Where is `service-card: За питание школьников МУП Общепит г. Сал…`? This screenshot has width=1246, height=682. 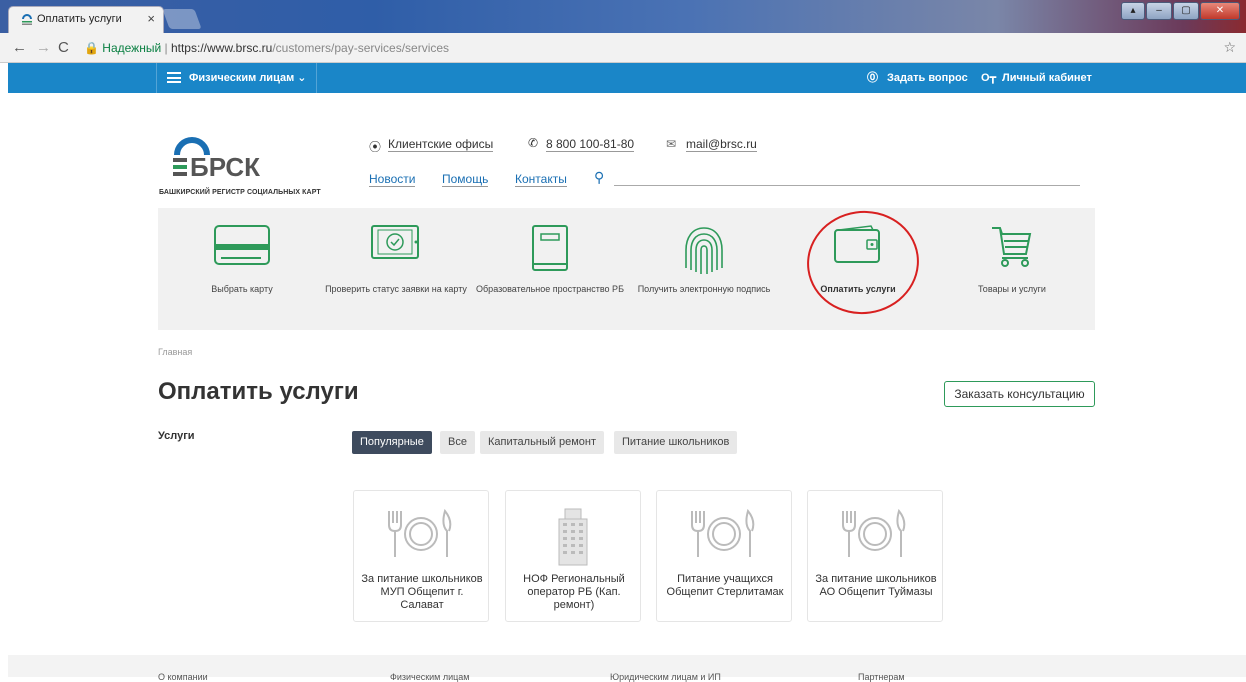 service-card: За питание школьников МУП Общепит г. Сал… is located at coordinates (421, 556).